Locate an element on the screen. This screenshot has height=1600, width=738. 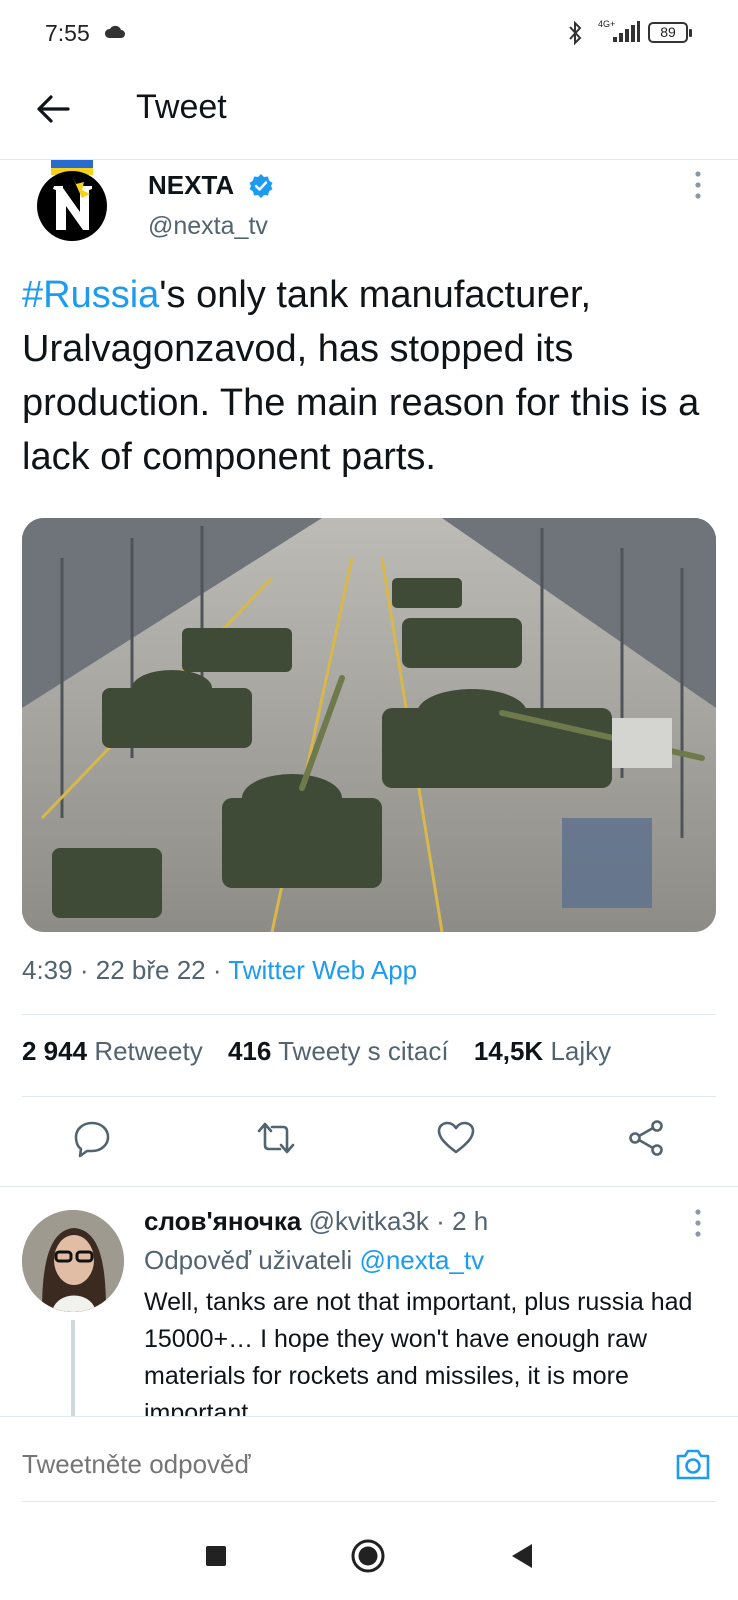
verified-badge-icon is located at coordinates (261, 186).